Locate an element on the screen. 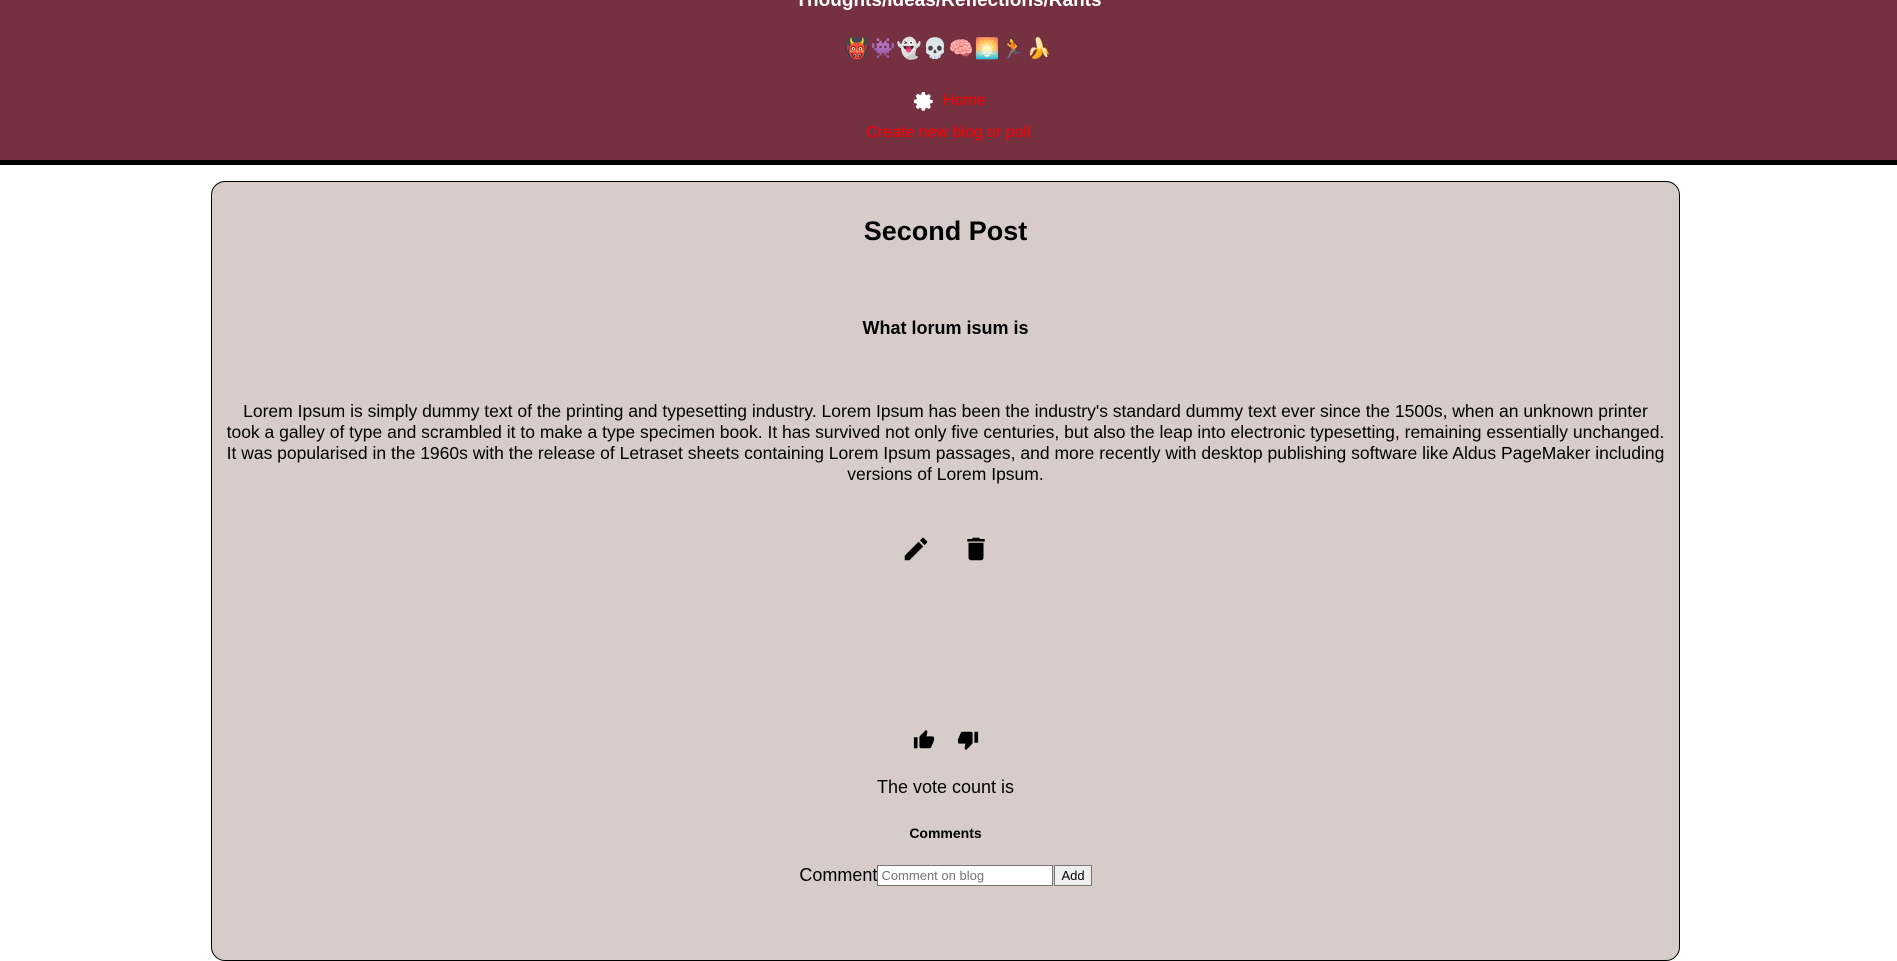 The width and height of the screenshot is (1897, 961). pencil-icon is located at coordinates (916, 549).